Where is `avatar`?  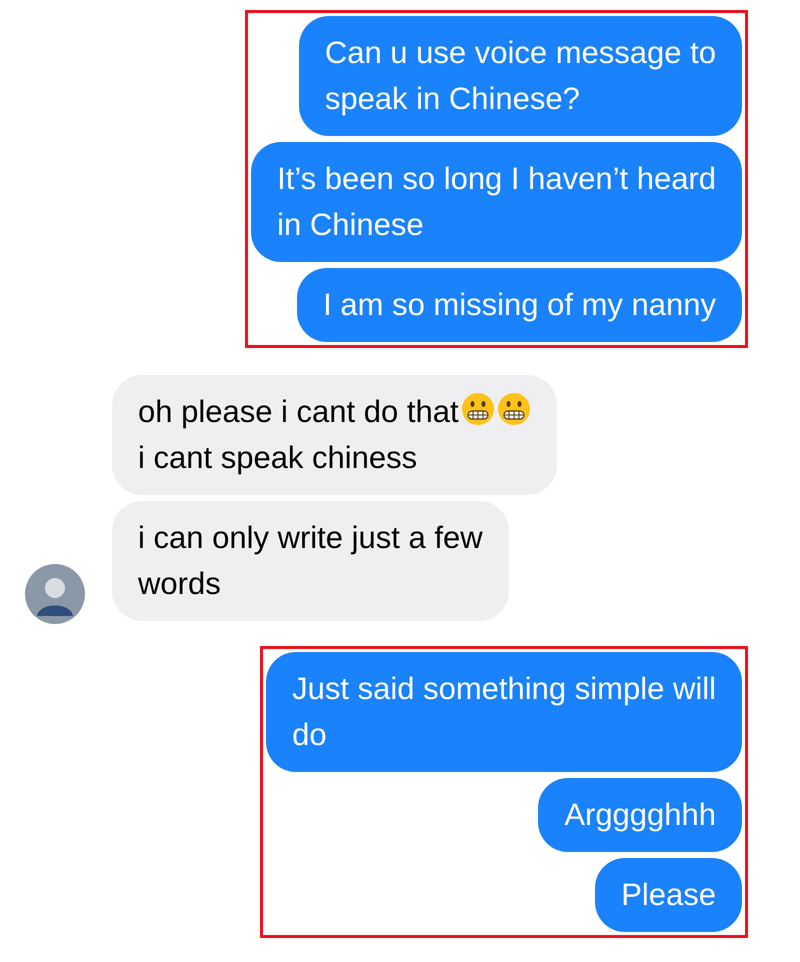
avatar is located at coordinates (55, 594).